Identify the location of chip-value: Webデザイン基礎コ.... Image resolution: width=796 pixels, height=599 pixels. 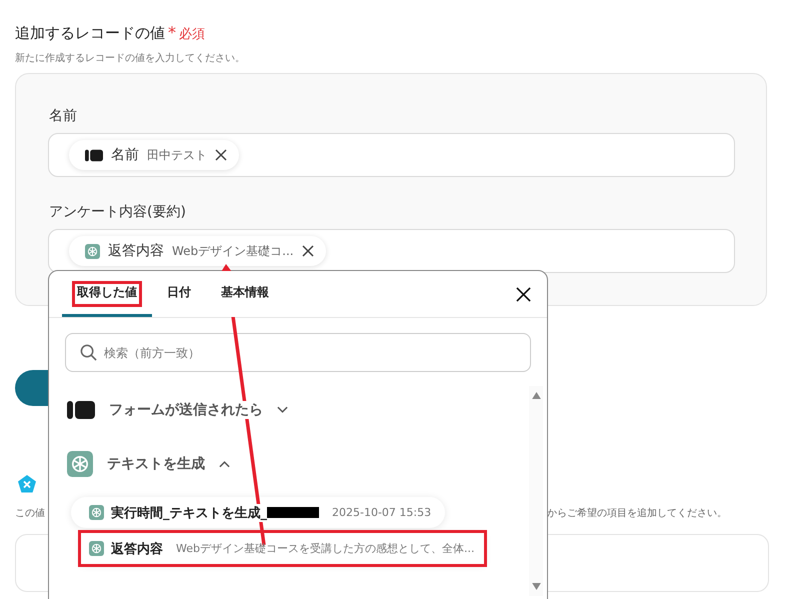
(233, 251).